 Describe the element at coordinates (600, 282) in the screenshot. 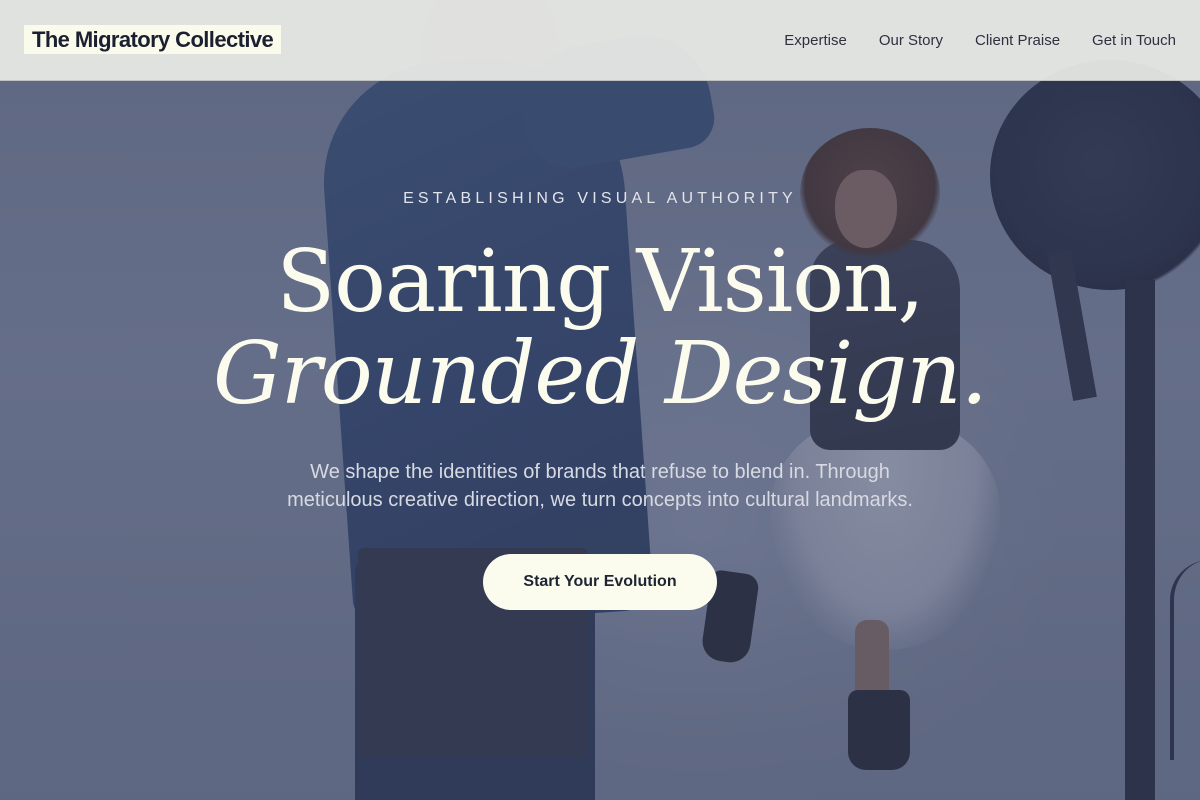

I see `headline-line-1: Soaring Vision,` at that location.